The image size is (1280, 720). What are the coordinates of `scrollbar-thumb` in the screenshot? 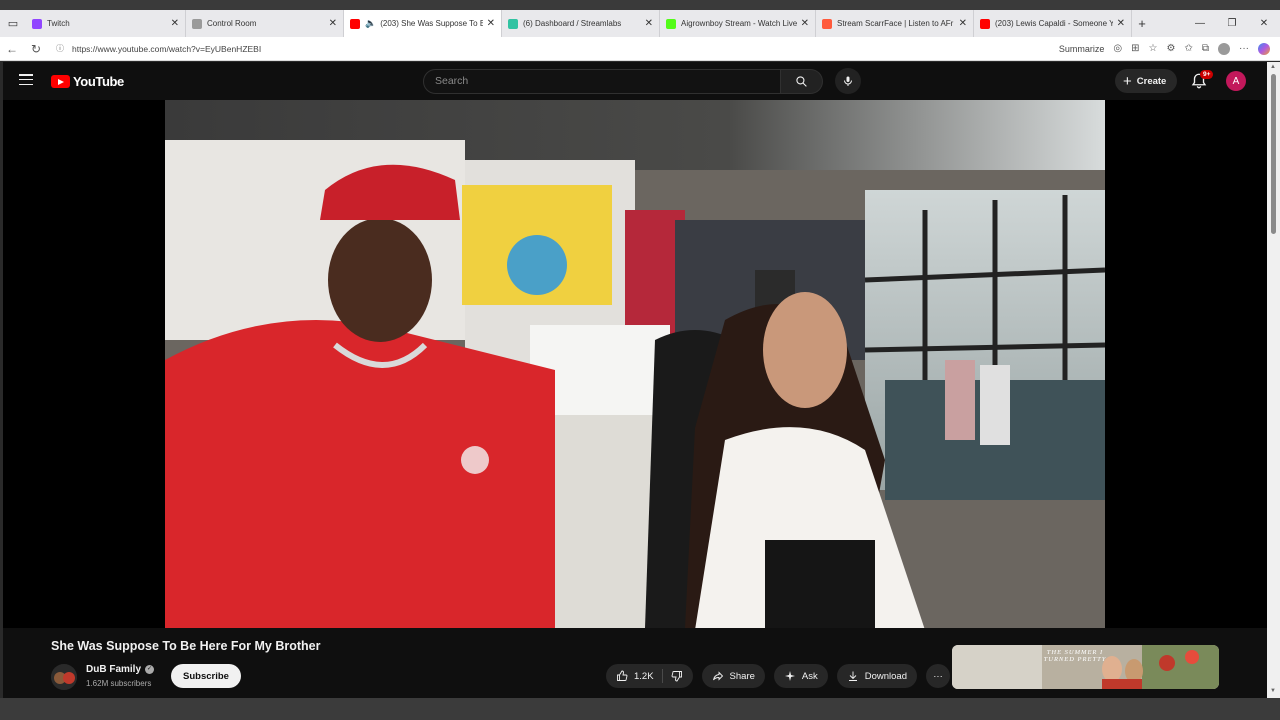 It's located at (1273, 154).